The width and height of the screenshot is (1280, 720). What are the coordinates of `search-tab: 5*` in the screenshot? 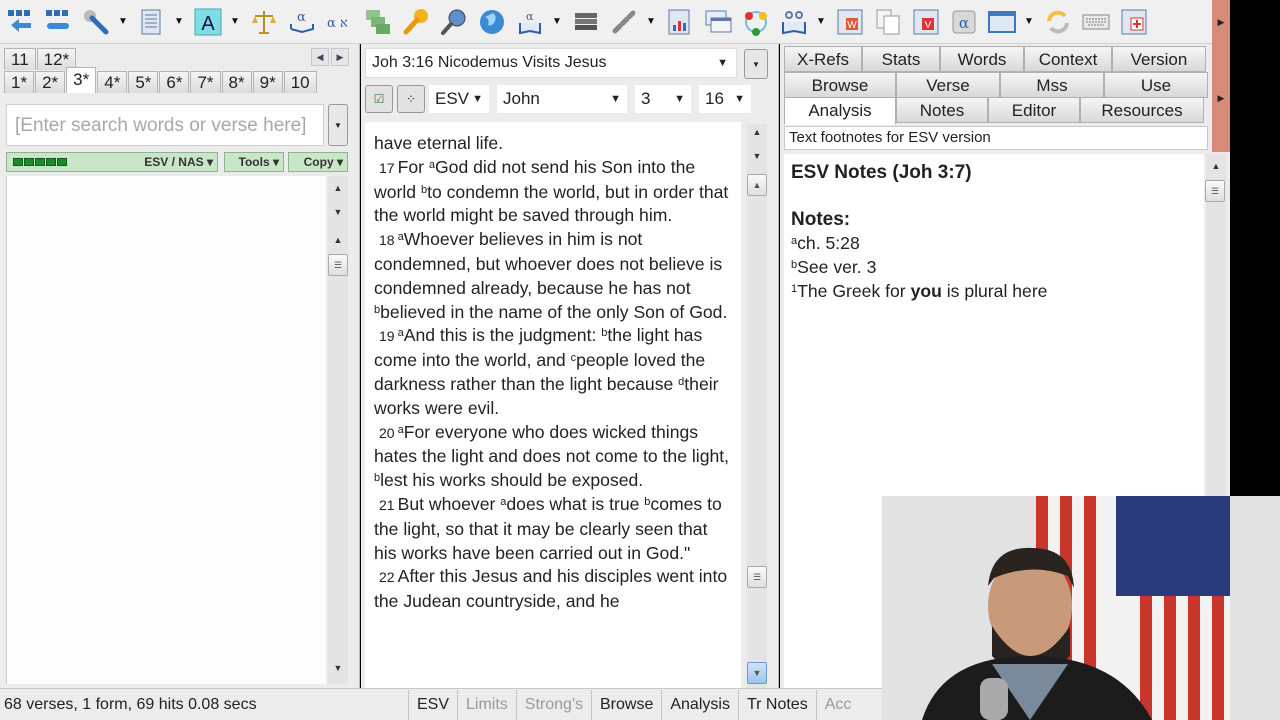 It's located at (143, 82).